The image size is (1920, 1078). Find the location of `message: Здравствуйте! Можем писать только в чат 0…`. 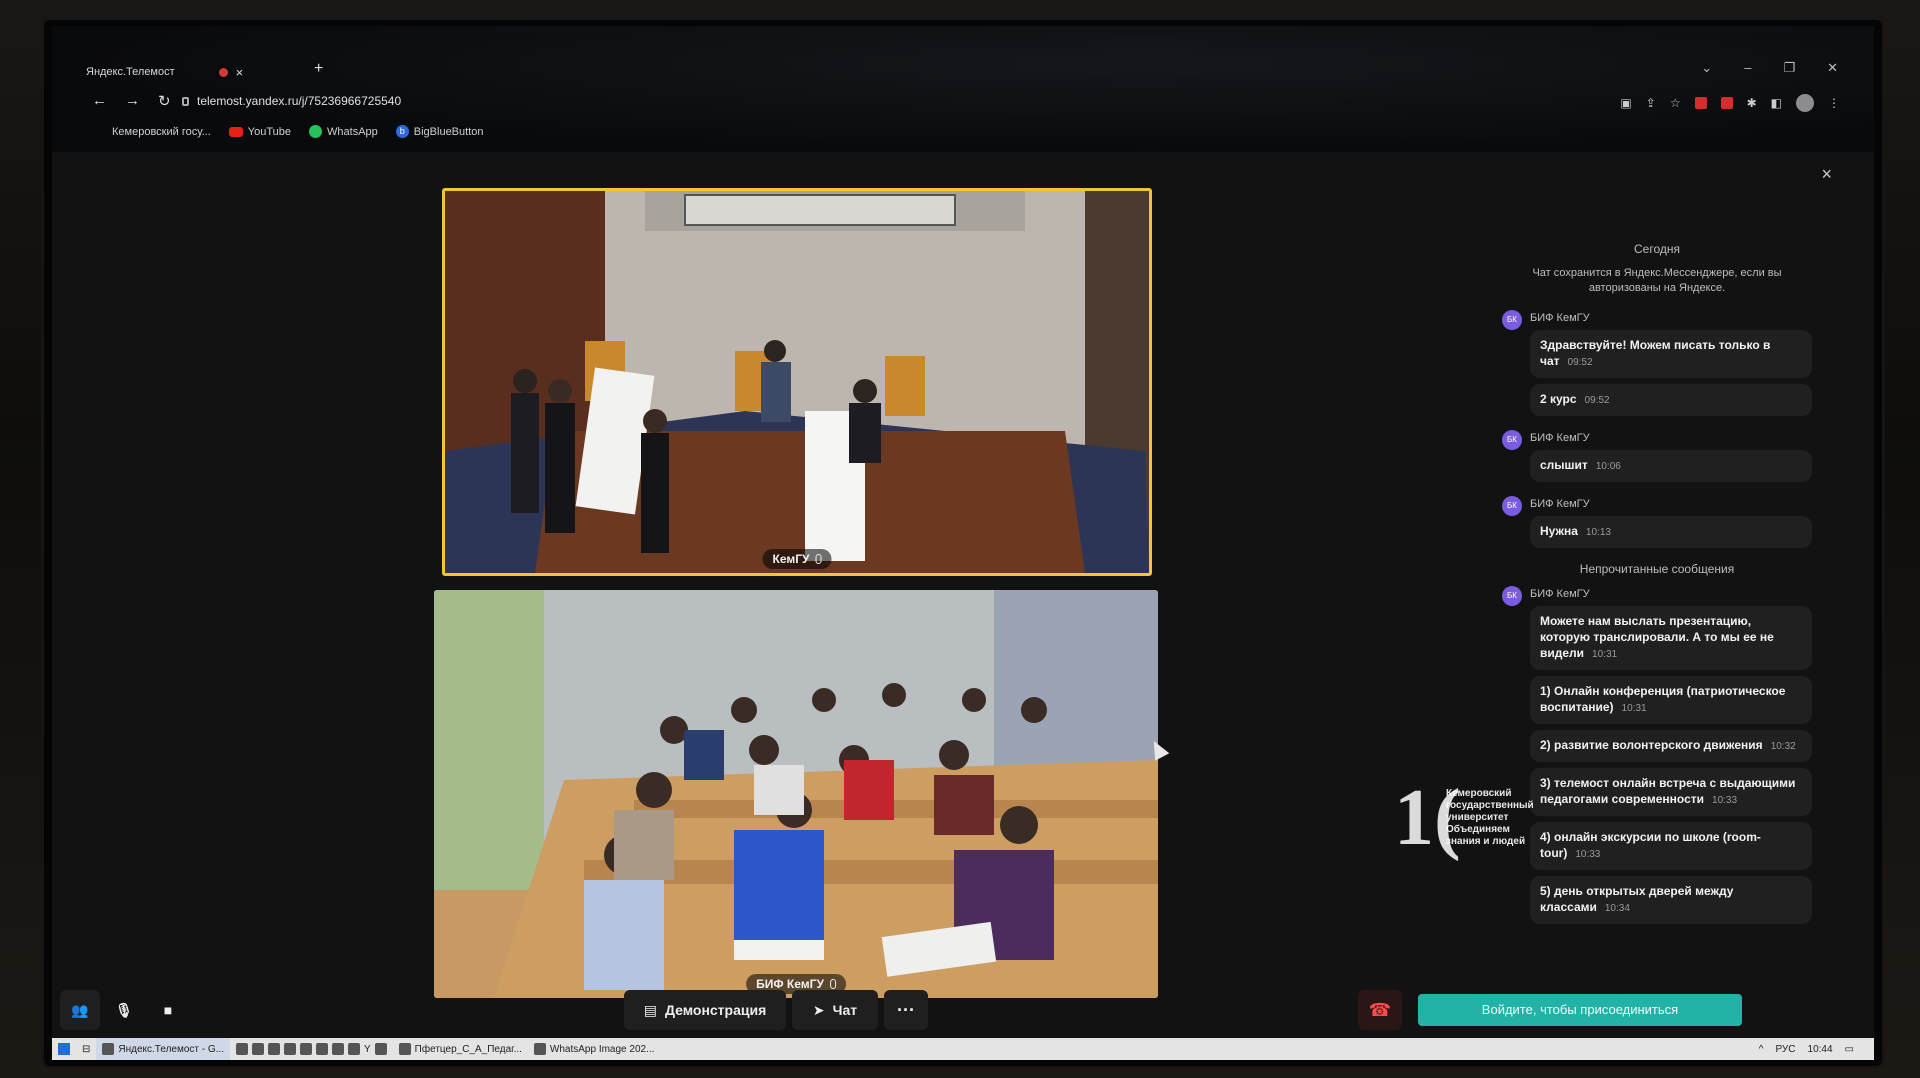

message: Здравствуйте! Можем писать только в чат 0… is located at coordinates (1671, 354).